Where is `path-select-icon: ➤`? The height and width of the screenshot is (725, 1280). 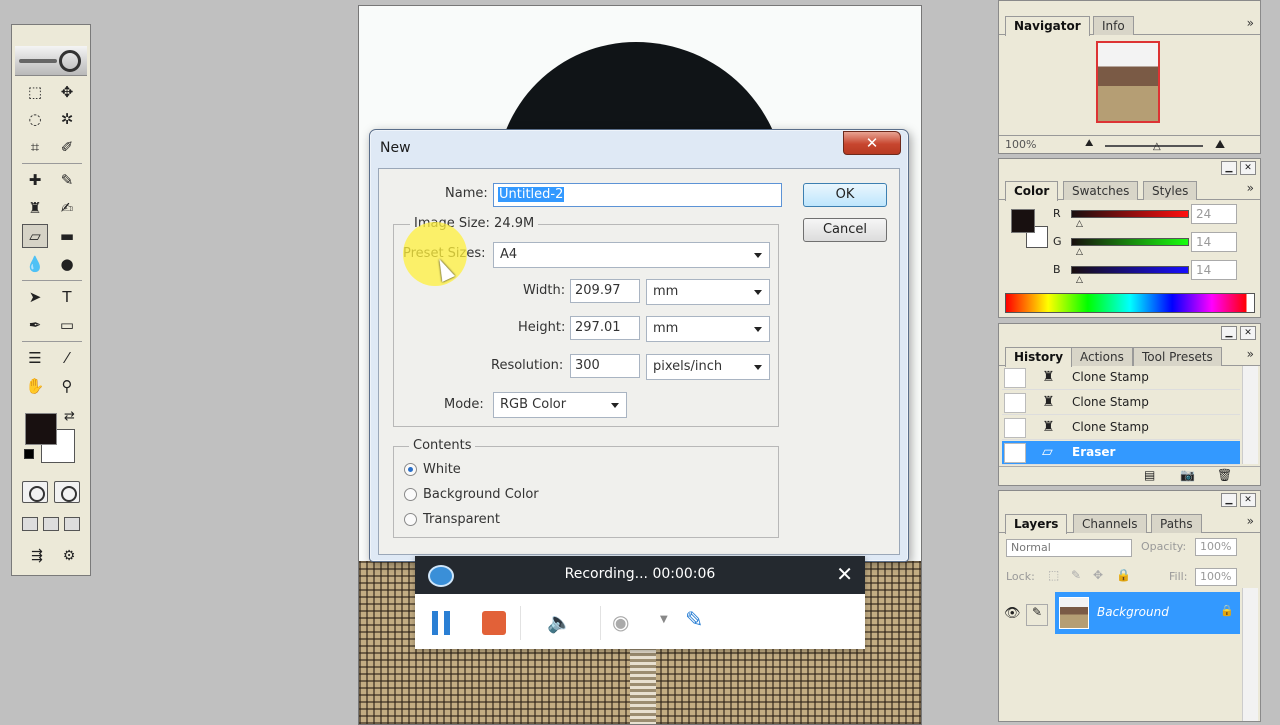
path-select-icon: ➤ is located at coordinates (35, 297).